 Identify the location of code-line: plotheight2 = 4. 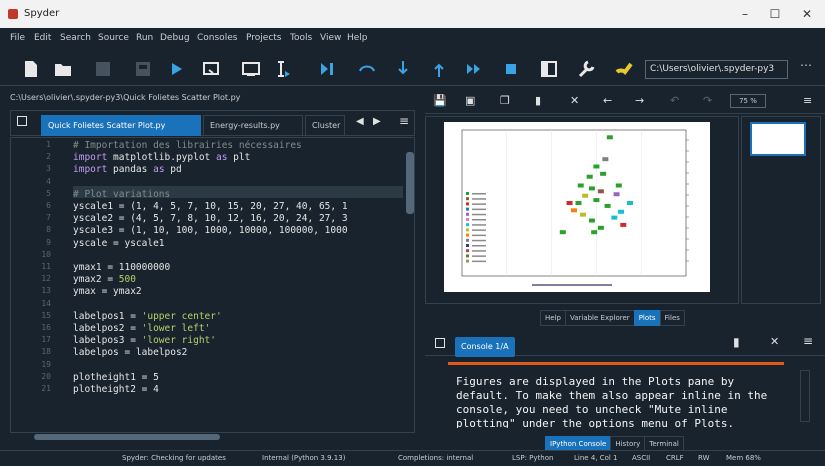
(116, 389).